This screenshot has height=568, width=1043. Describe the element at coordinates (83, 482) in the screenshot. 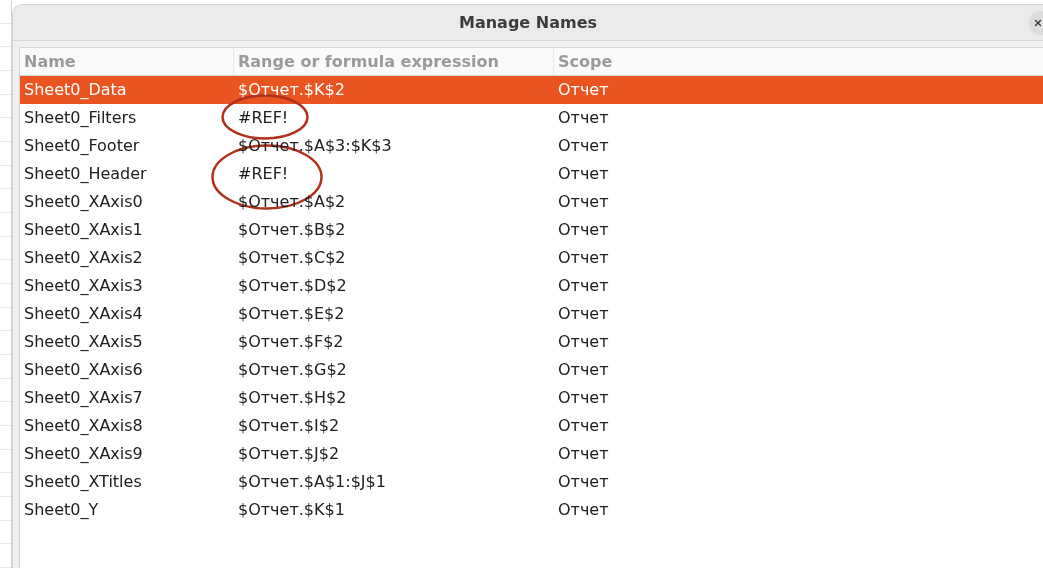

I see `name-cell-text: Sheet0_XTitles` at that location.